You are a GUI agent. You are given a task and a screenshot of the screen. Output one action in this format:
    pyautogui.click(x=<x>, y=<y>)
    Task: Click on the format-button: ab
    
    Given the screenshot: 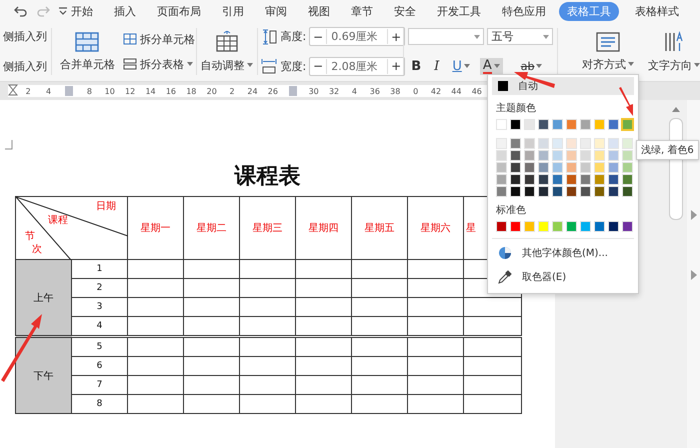 What is the action you would take?
    pyautogui.click(x=532, y=66)
    